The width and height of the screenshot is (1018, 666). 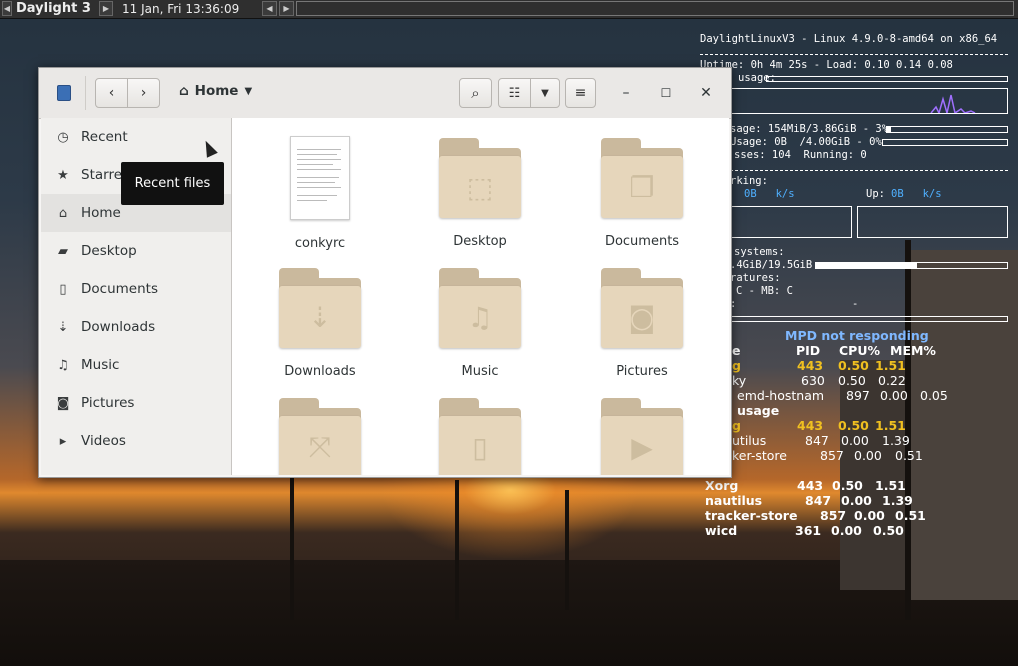 What do you see at coordinates (769, 194) in the screenshot?
I see `download-rate: 0B k/s` at bounding box center [769, 194].